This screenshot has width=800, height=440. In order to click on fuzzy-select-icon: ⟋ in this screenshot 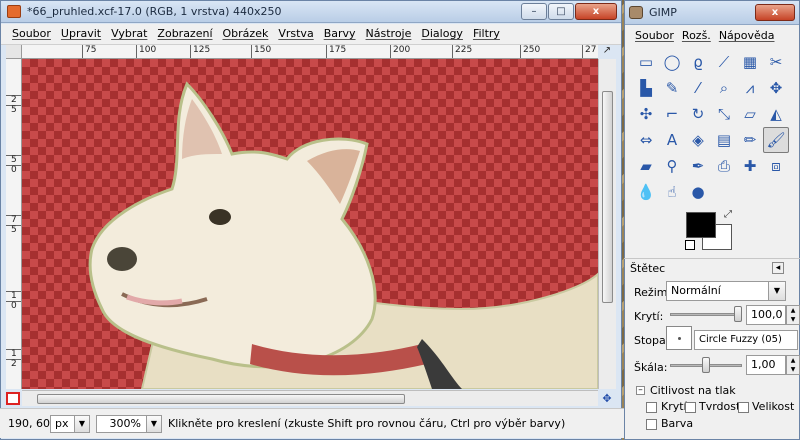, I will do `click(724, 62)`.